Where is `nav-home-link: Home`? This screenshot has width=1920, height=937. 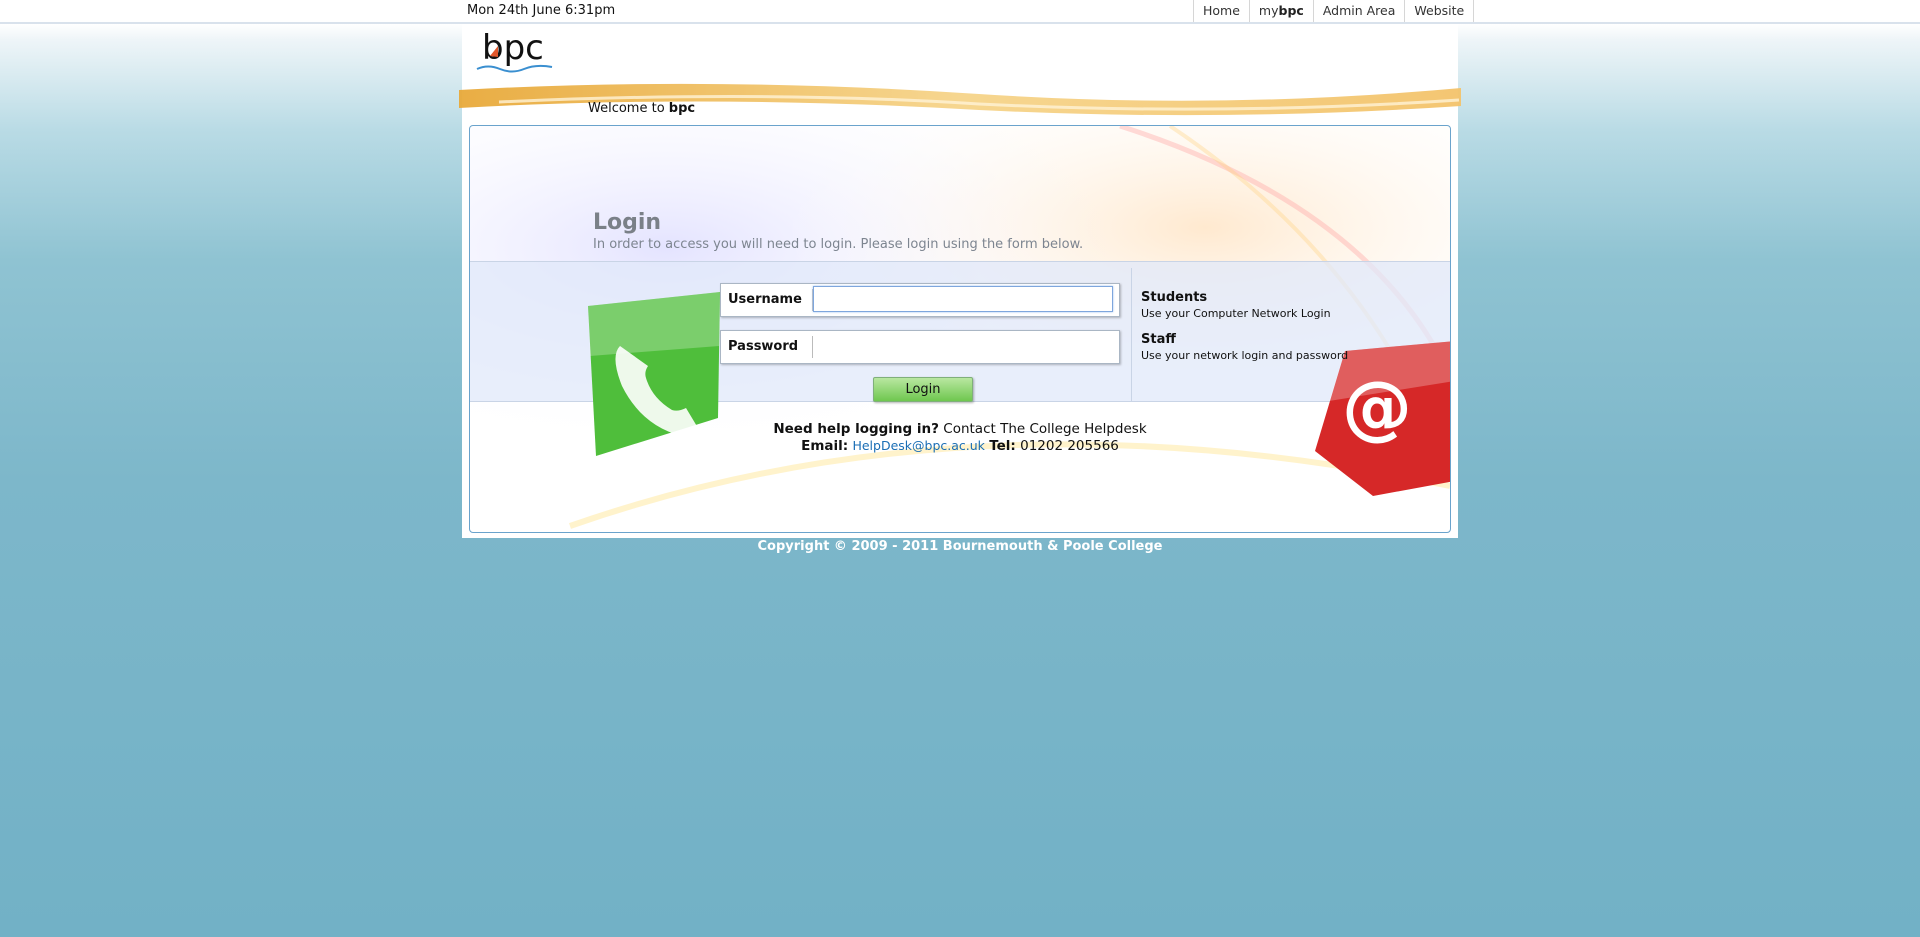
nav-home-link: Home is located at coordinates (1221, 11).